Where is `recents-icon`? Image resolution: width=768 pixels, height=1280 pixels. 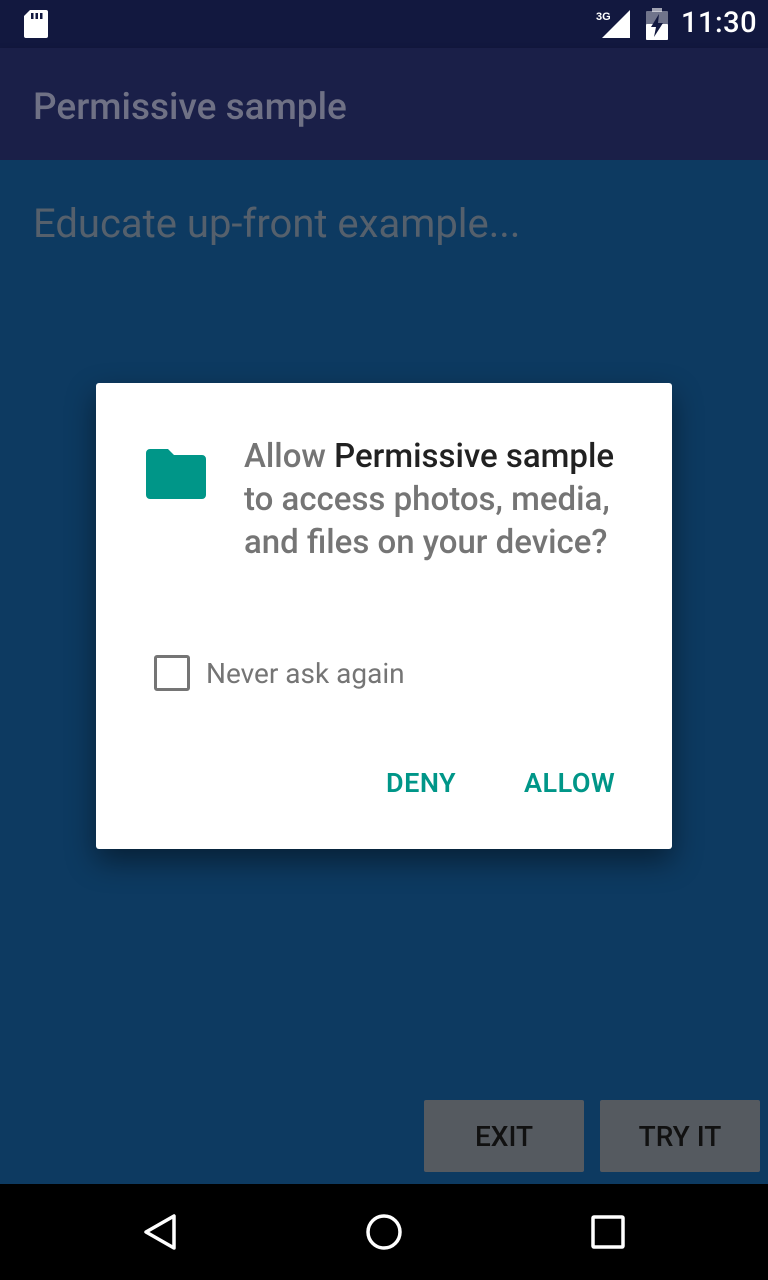
recents-icon is located at coordinates (608, 1232).